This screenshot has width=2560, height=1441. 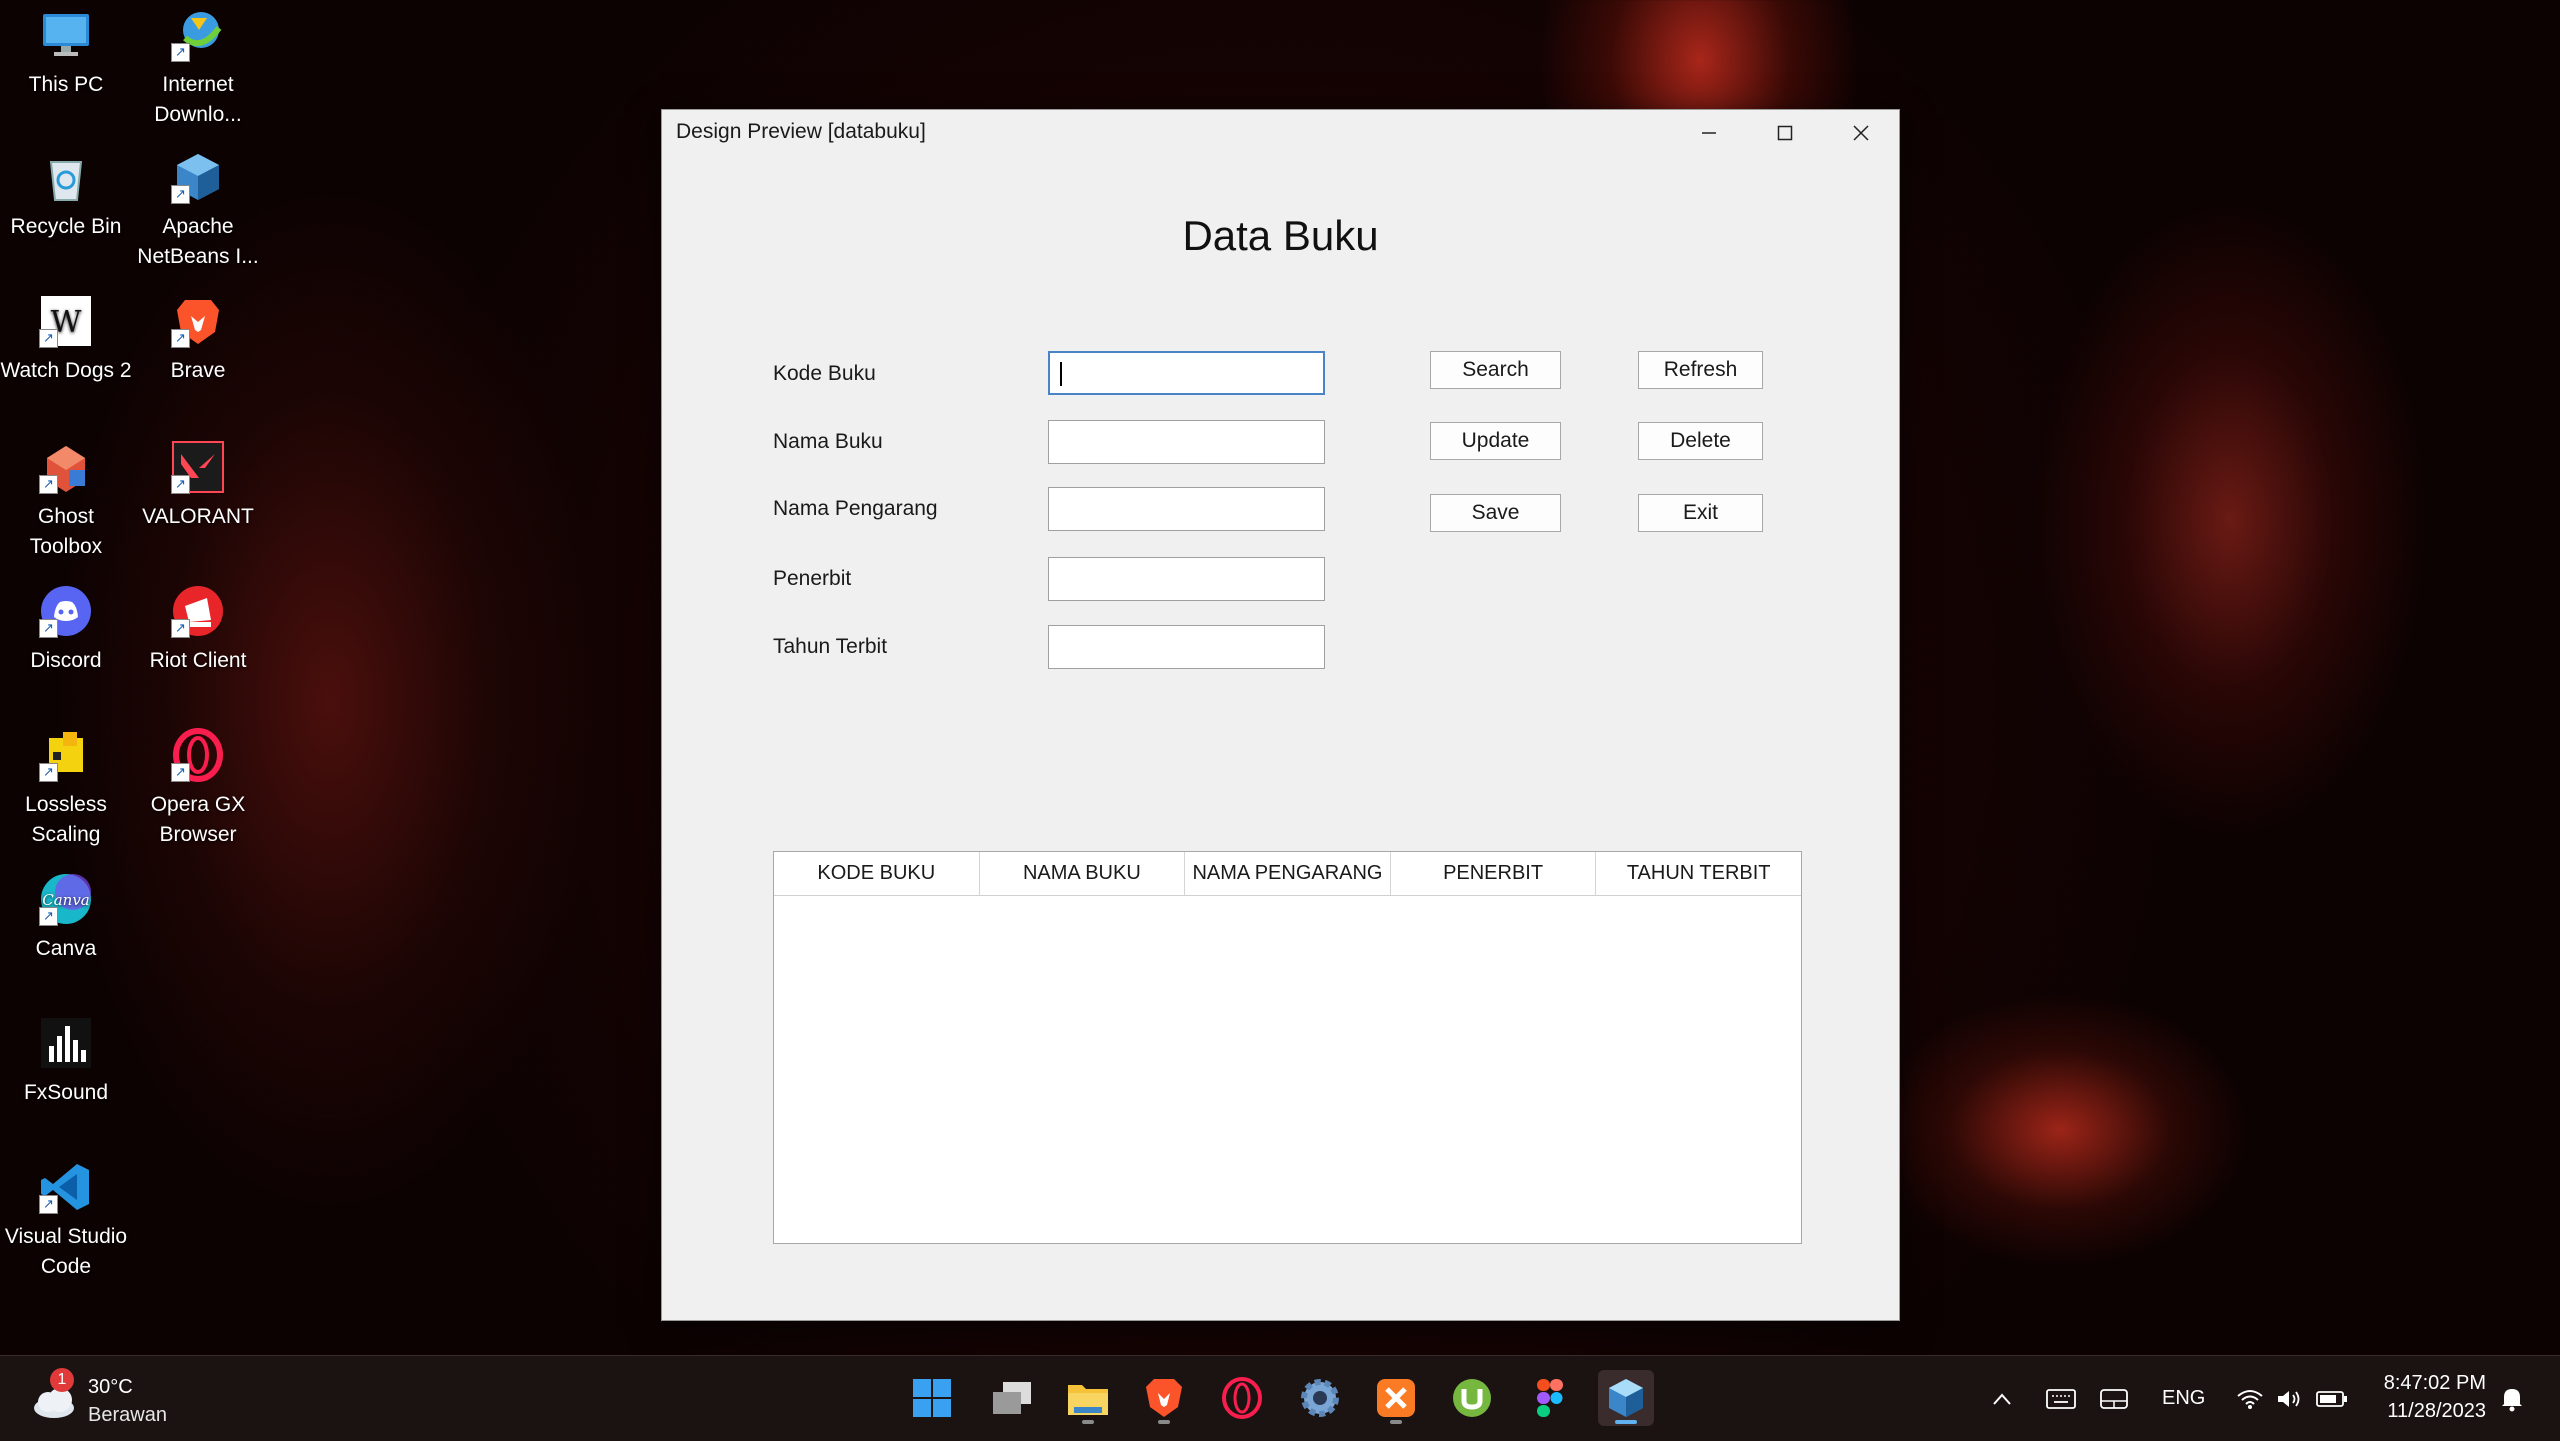 What do you see at coordinates (1861, 133) in the screenshot?
I see `close-button` at bounding box center [1861, 133].